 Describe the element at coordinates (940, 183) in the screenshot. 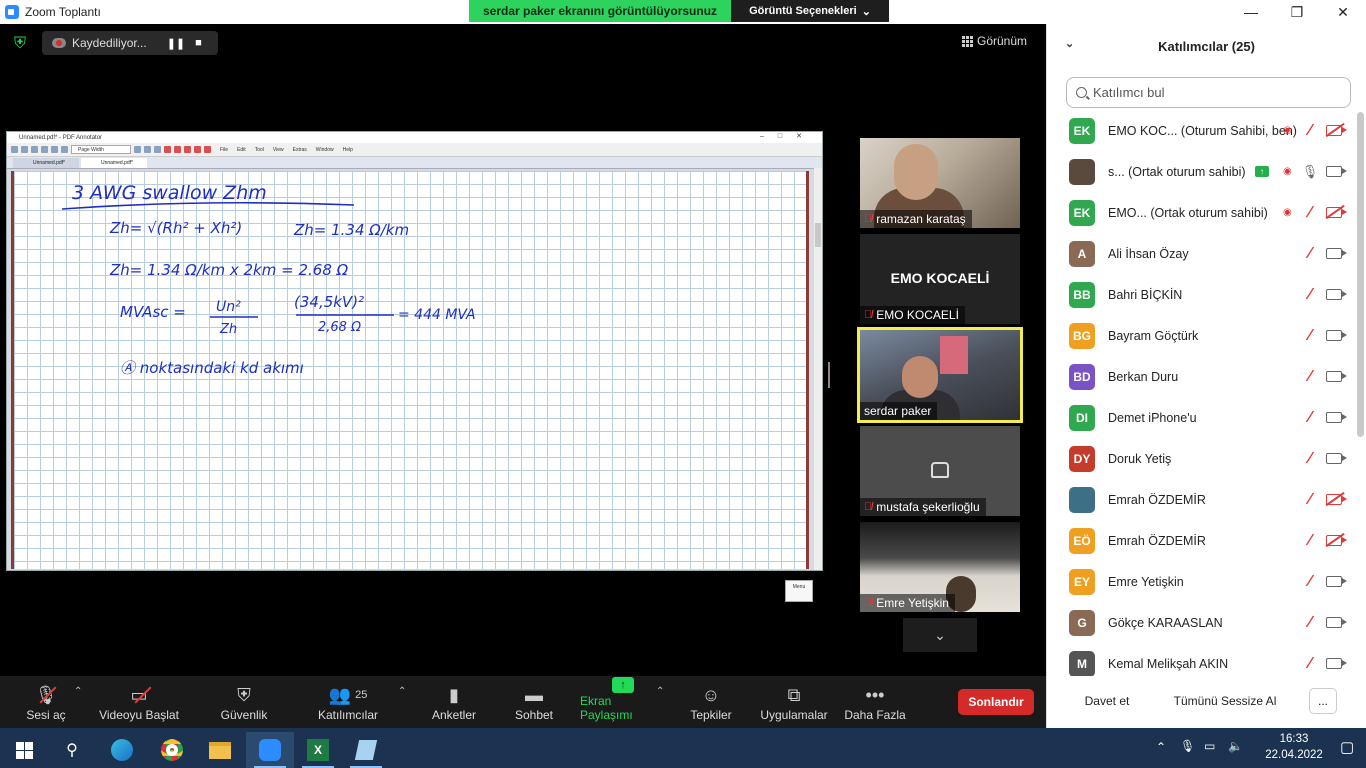

I see `video-tile: 🎙̸ ramazan karataş` at that location.